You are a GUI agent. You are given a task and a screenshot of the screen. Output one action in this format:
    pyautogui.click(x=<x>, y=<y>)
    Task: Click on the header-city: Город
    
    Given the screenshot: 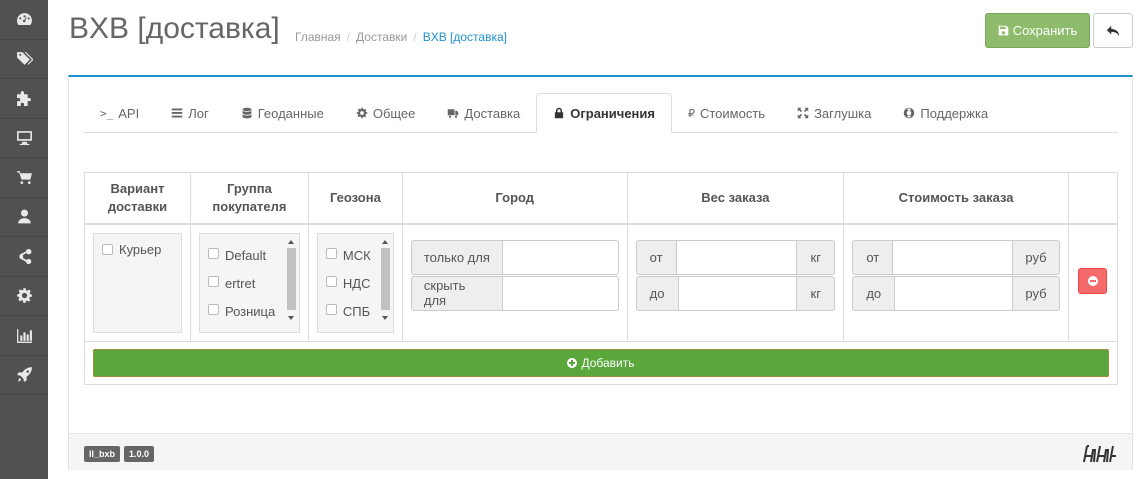 What is the action you would take?
    pyautogui.click(x=514, y=198)
    